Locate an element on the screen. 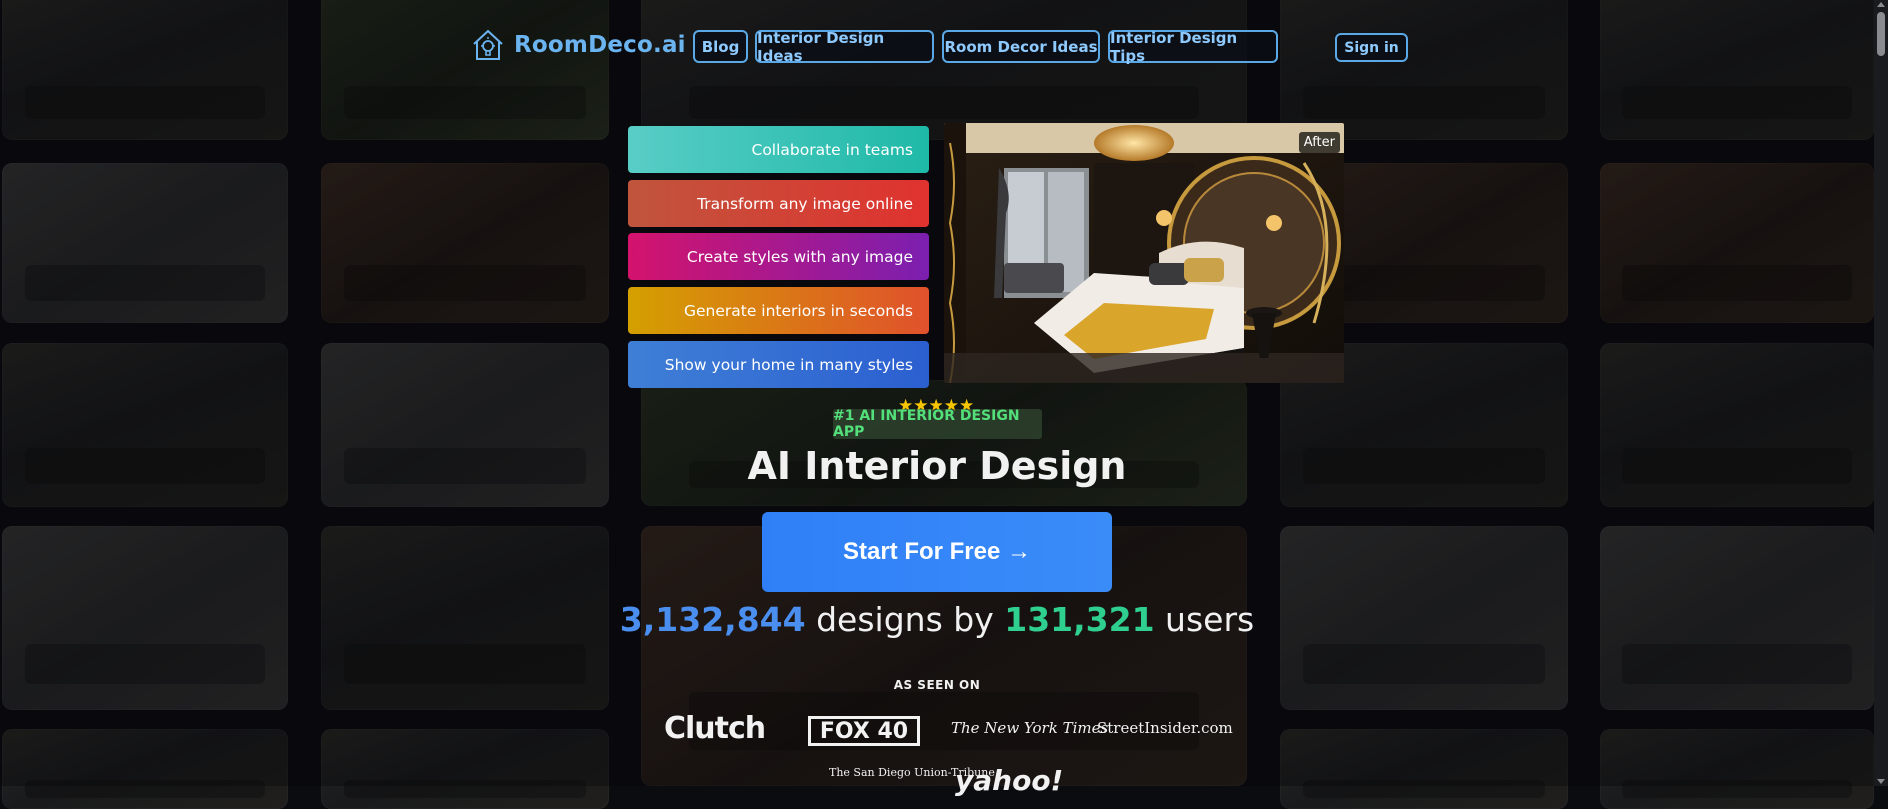 Image resolution: width=1888 pixels, height=809 pixels. designs-count: 3,132,844 is located at coordinates (712, 619).